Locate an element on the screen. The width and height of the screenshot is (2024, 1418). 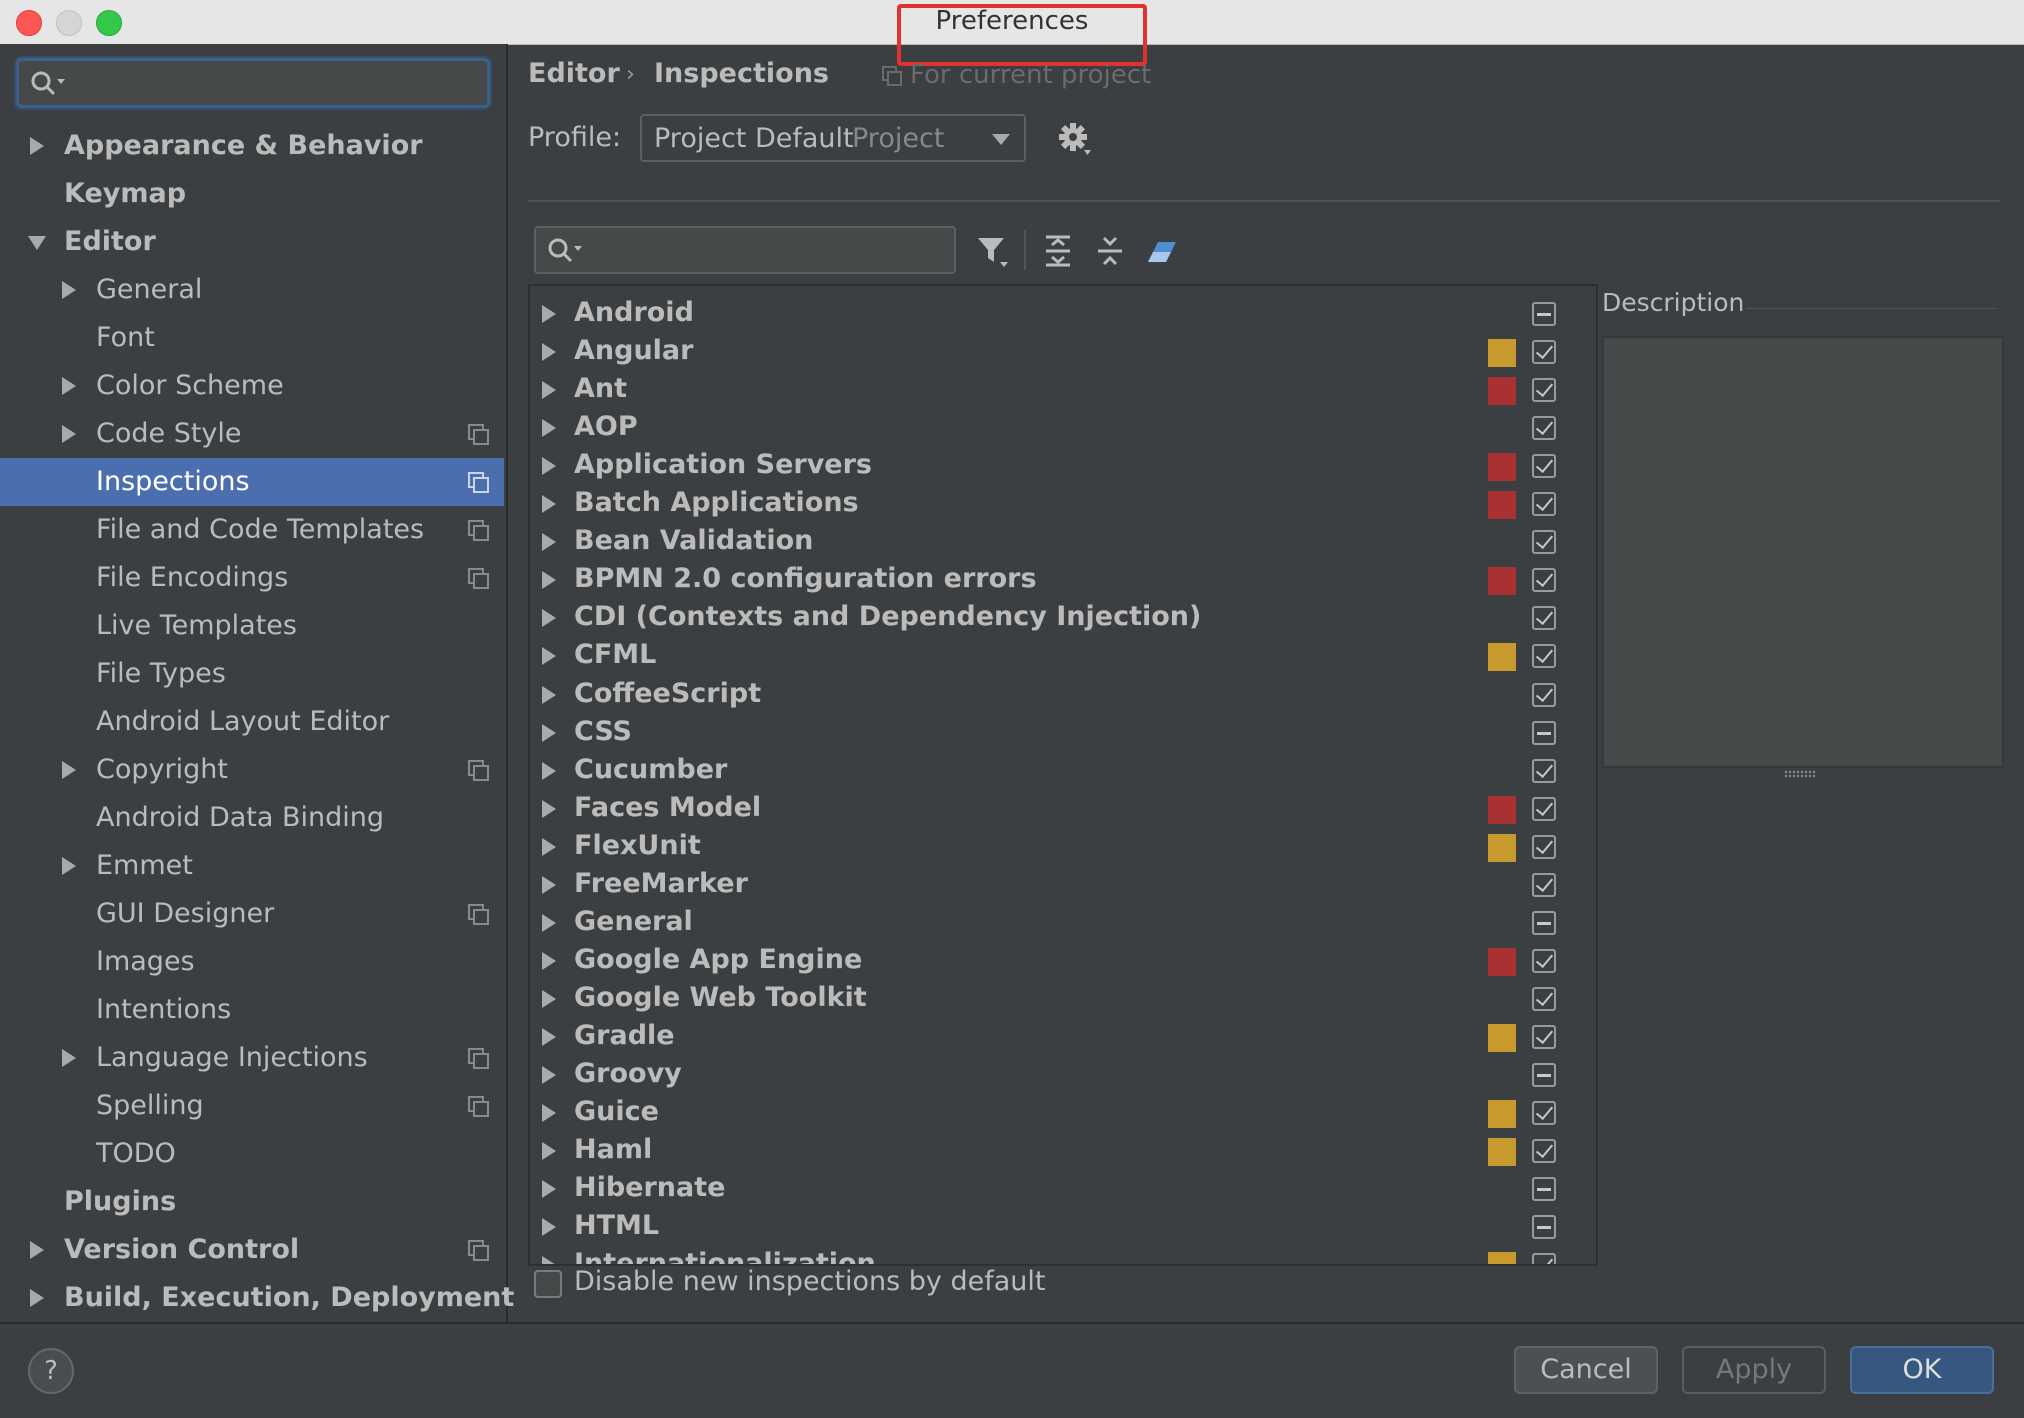
sidebar-item-font: Font is located at coordinates (252, 338).